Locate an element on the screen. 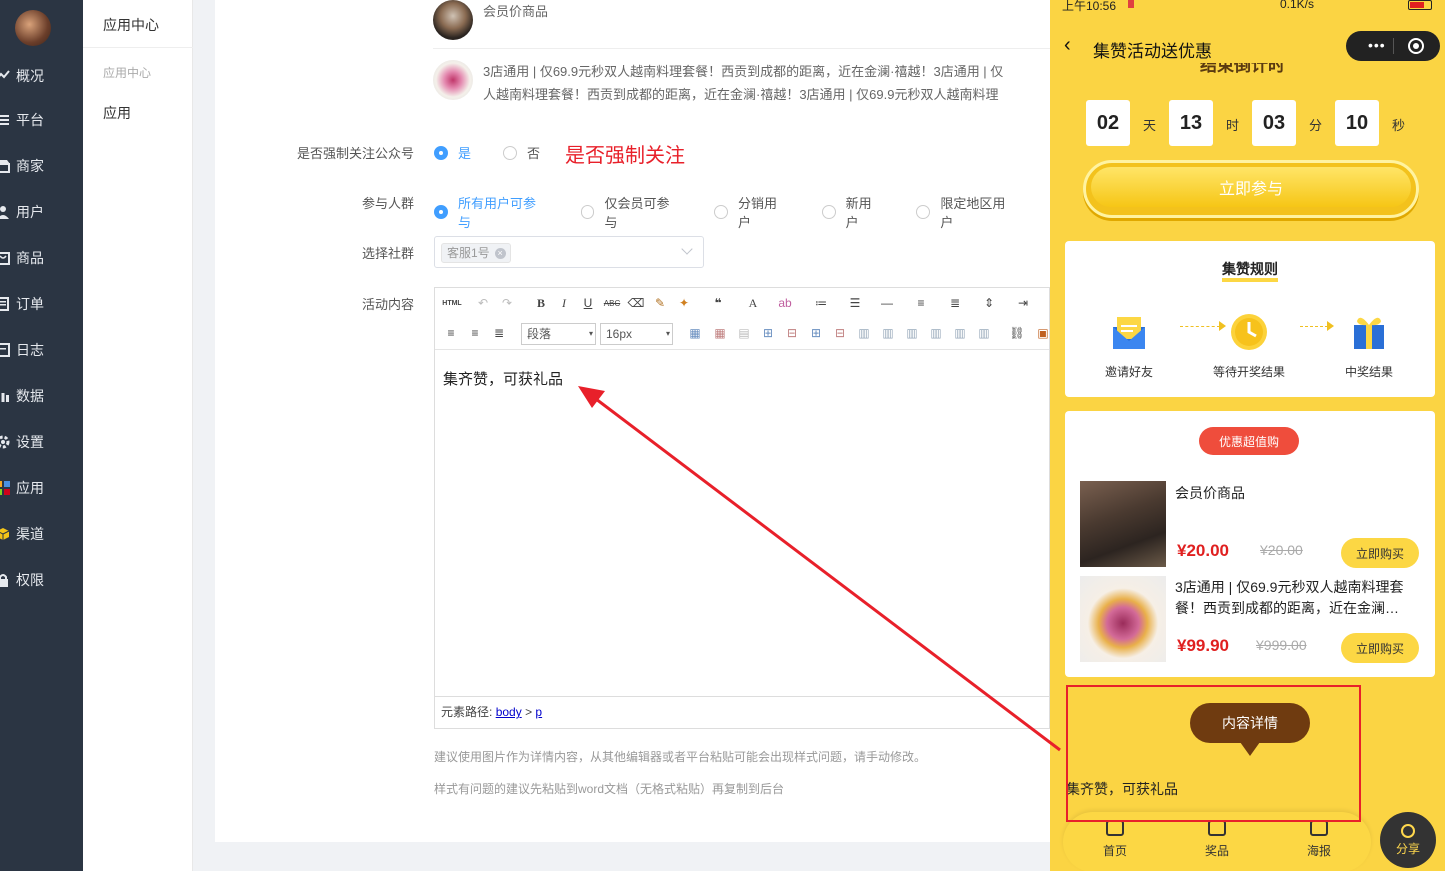  font-color-button: A is located at coordinates (753, 303).